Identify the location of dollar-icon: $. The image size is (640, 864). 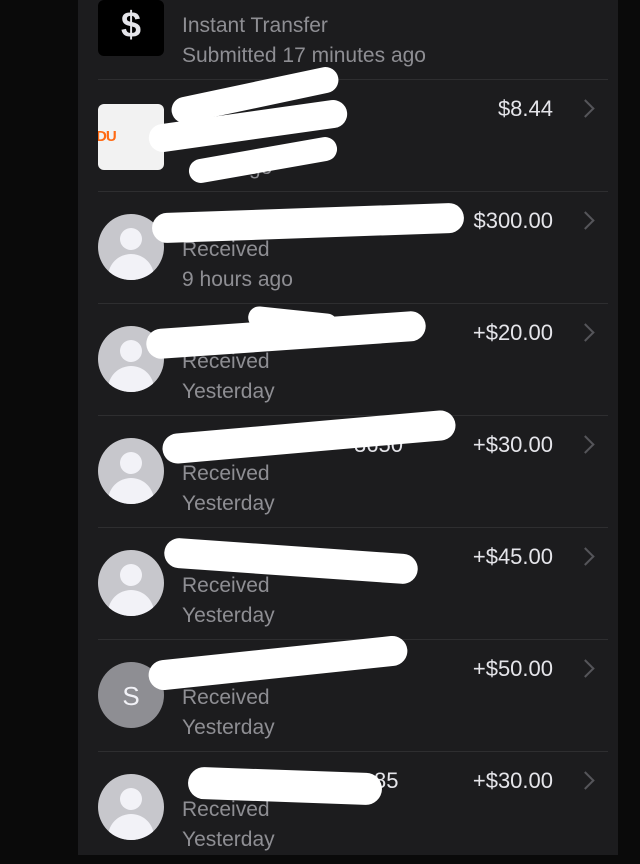
(131, 28).